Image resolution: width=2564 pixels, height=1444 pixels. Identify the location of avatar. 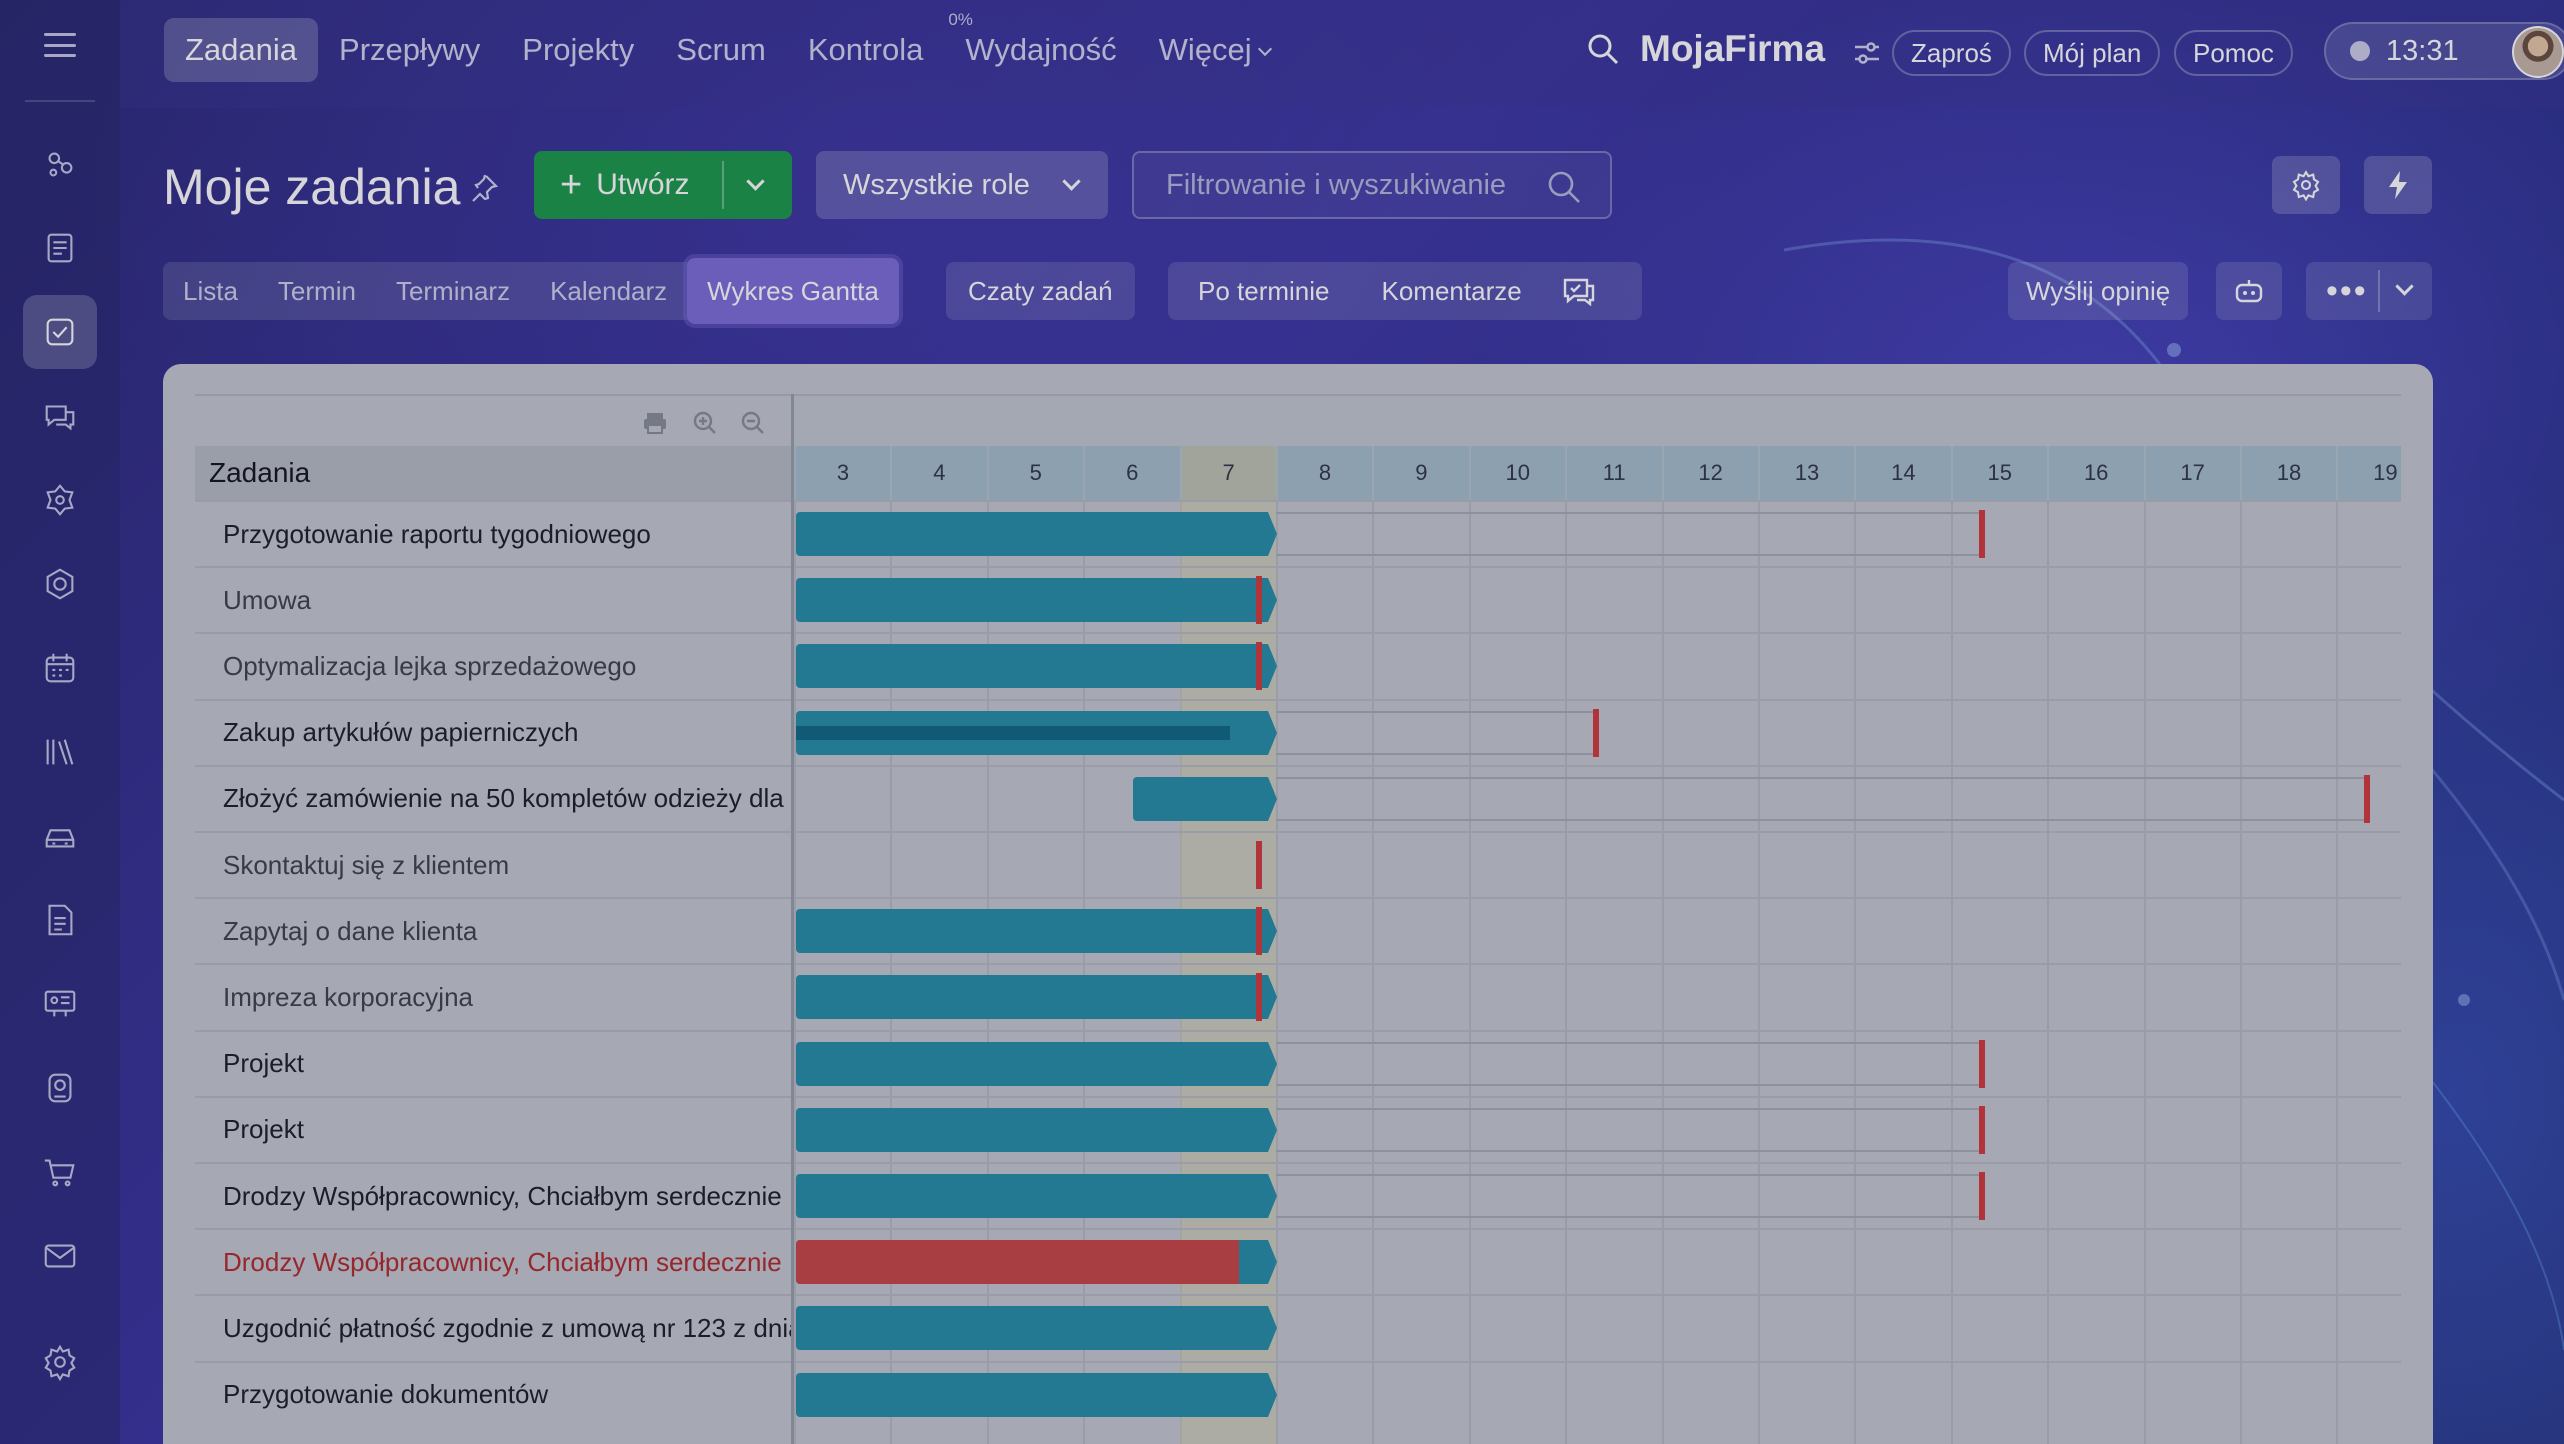
(2538, 52).